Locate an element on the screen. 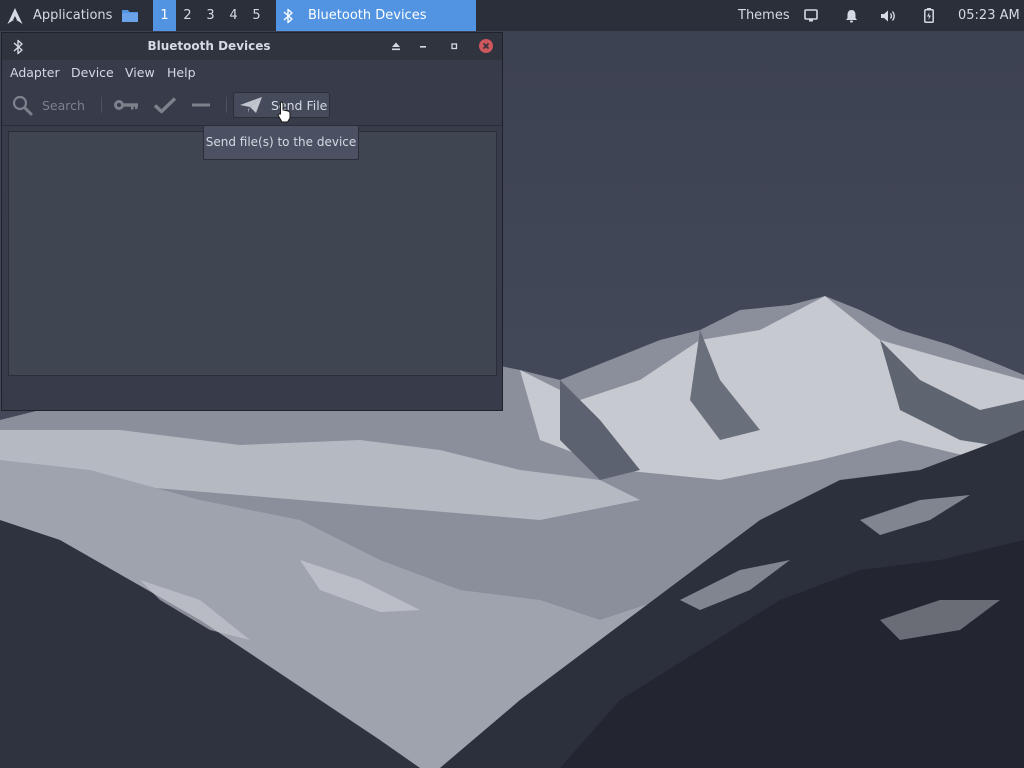  search-button: Search is located at coordinates (48, 105).